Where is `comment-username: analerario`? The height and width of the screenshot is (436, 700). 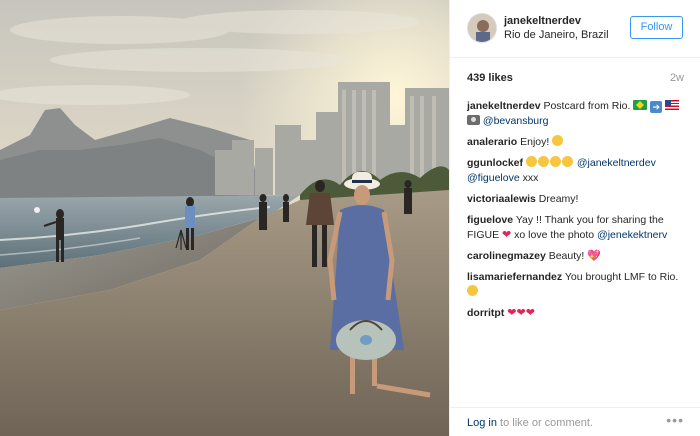
comment-username: analerario is located at coordinates (492, 142).